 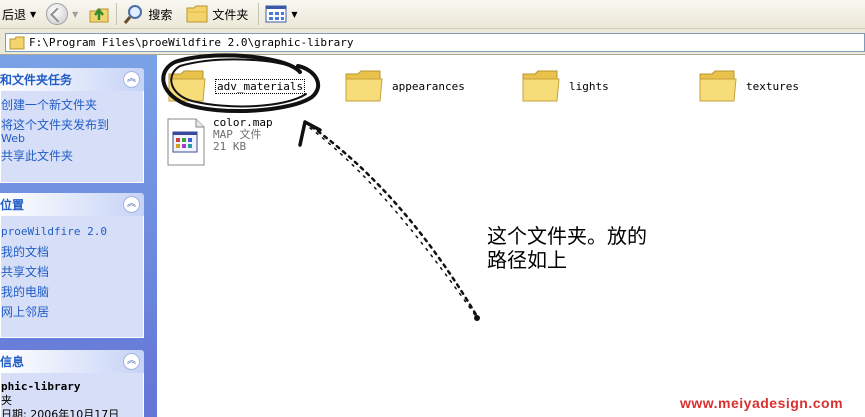 What do you see at coordinates (276, 14) in the screenshot?
I see `views-grid-icon` at bounding box center [276, 14].